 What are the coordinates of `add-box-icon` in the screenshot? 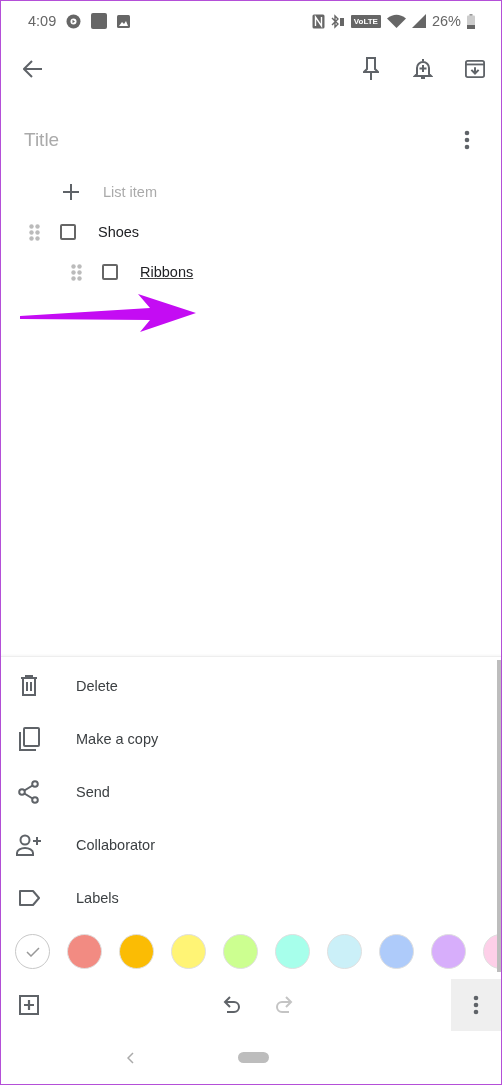 It's located at (29, 1005).